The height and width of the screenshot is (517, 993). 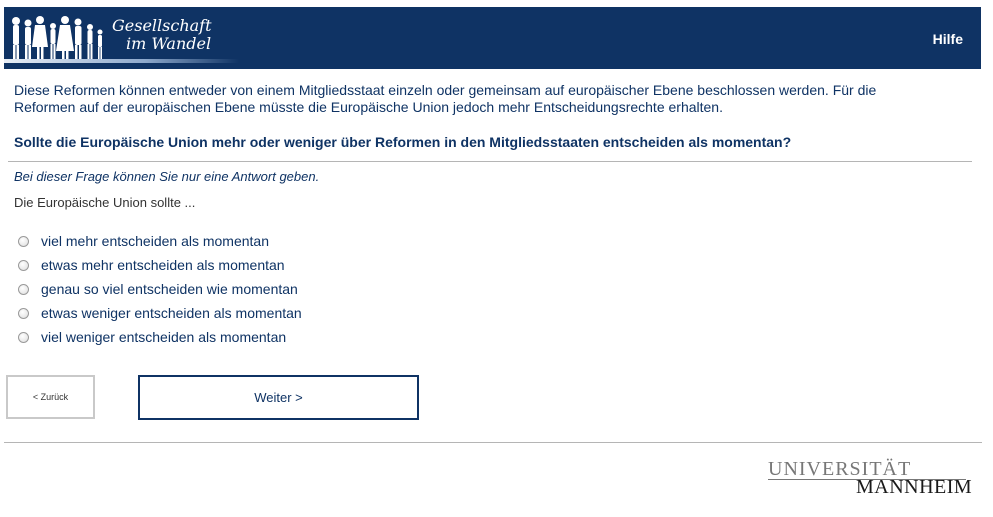 I want to click on answer-option-label: etwas mehr entscheiden als momentan, so click(x=163, y=265).